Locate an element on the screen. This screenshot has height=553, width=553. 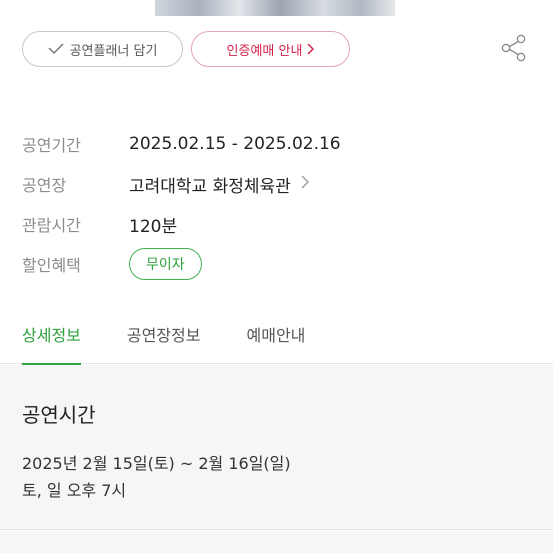
info-value: 2025.02.15 - 2025.02.16 is located at coordinates (235, 144).